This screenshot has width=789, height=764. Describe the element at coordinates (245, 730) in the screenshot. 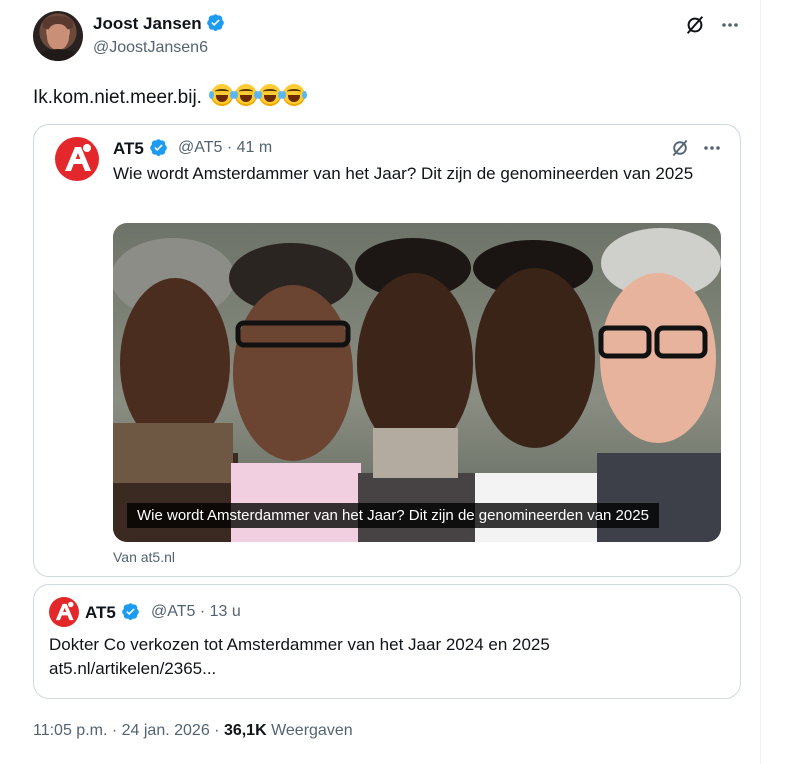

I see `views-count: 36,1K` at that location.